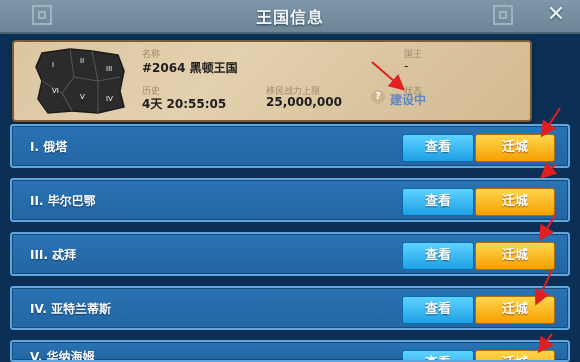  What do you see at coordinates (53, 255) in the screenshot?
I see `region-name: III. 忒拜` at bounding box center [53, 255].